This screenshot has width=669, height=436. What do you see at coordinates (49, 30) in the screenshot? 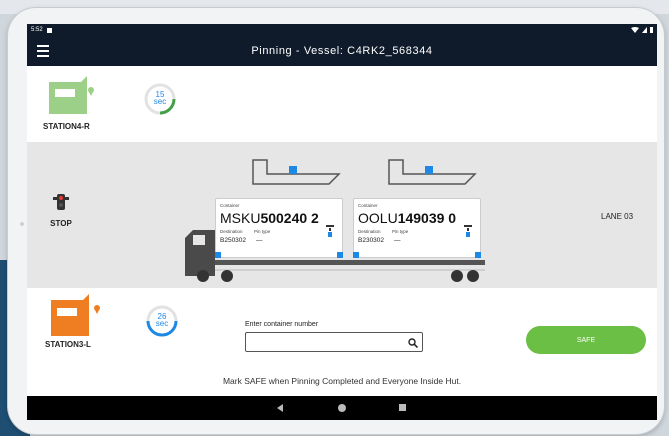
I see `notification-icon` at bounding box center [49, 30].